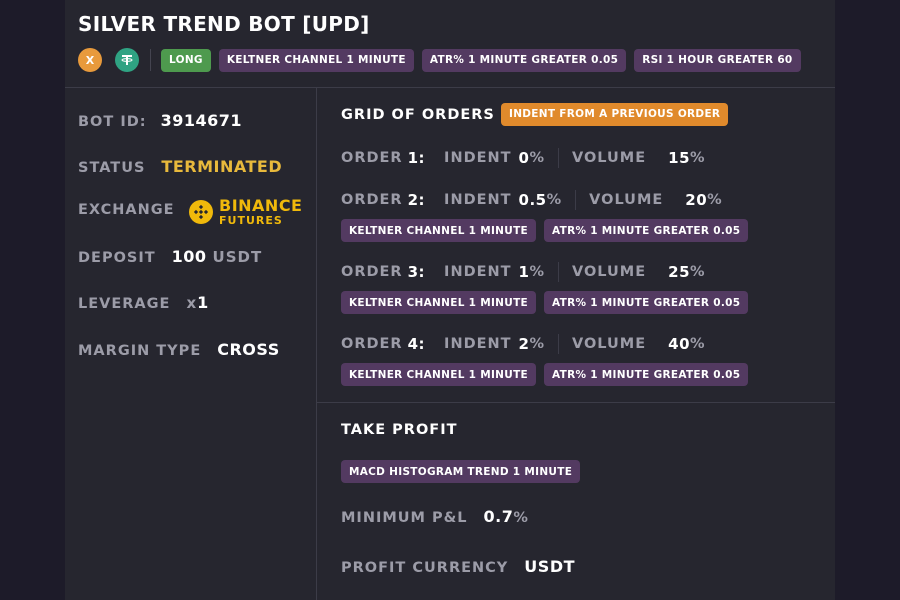 Image resolution: width=900 pixels, height=600 pixels. What do you see at coordinates (112, 168) in the screenshot?
I see `status-label: STATUS` at bounding box center [112, 168].